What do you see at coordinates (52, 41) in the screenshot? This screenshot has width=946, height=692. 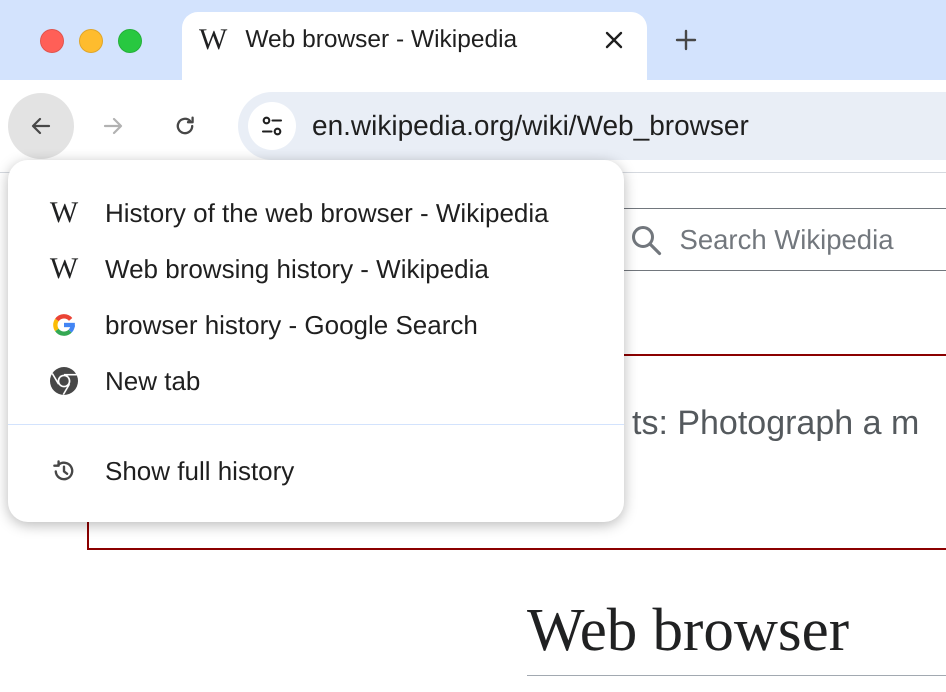 I see `close-window-icon` at bounding box center [52, 41].